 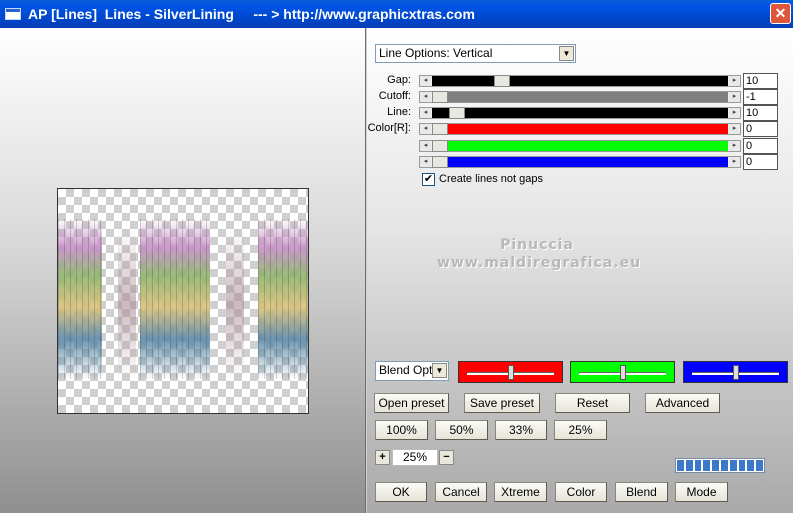 What do you see at coordinates (461, 430) in the screenshot?
I see `zoom-50-button: 50%` at bounding box center [461, 430].